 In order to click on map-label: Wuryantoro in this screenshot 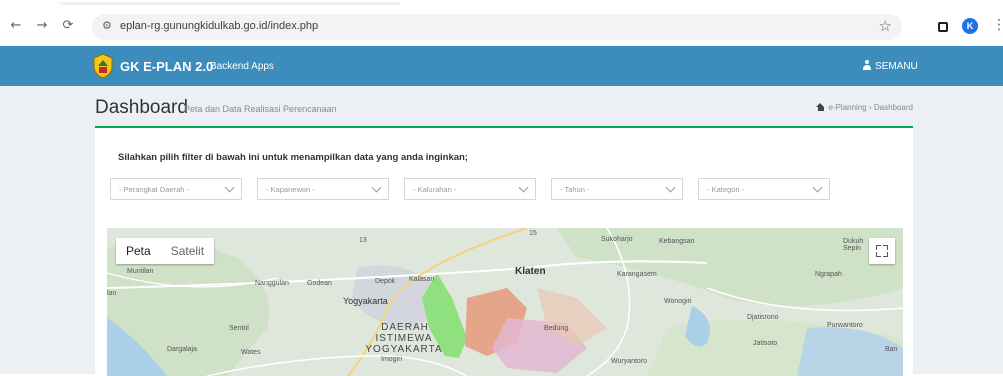, I will do `click(629, 361)`.